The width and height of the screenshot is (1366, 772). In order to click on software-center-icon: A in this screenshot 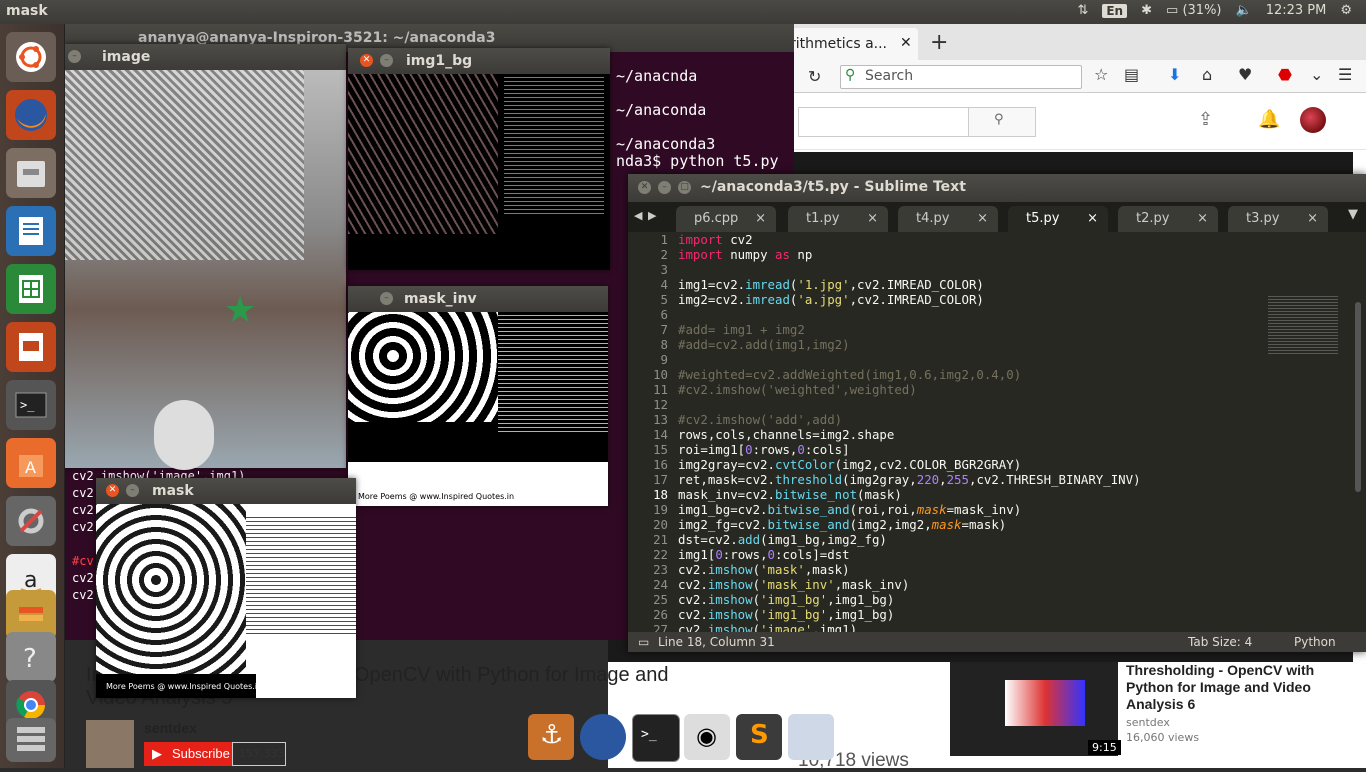, I will do `click(31, 463)`.